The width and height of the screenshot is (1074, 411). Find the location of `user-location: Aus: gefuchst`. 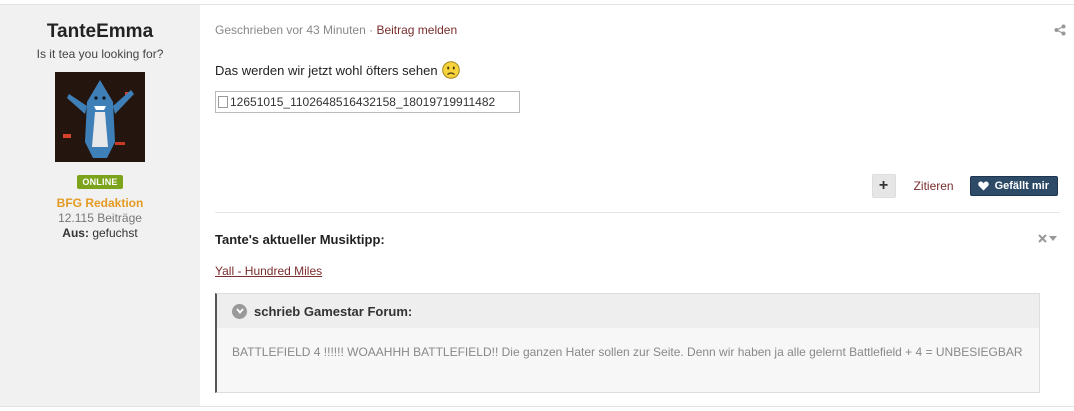

user-location: Aus: gefuchst is located at coordinates (100, 233).